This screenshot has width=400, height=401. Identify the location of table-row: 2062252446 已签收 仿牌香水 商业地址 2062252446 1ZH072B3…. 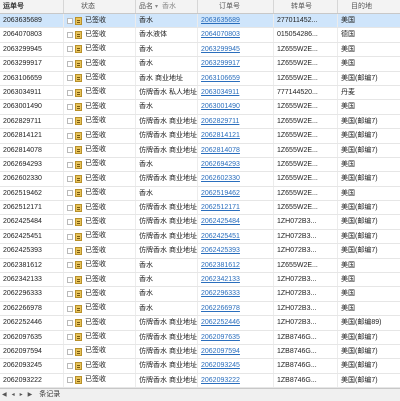
(200, 323).